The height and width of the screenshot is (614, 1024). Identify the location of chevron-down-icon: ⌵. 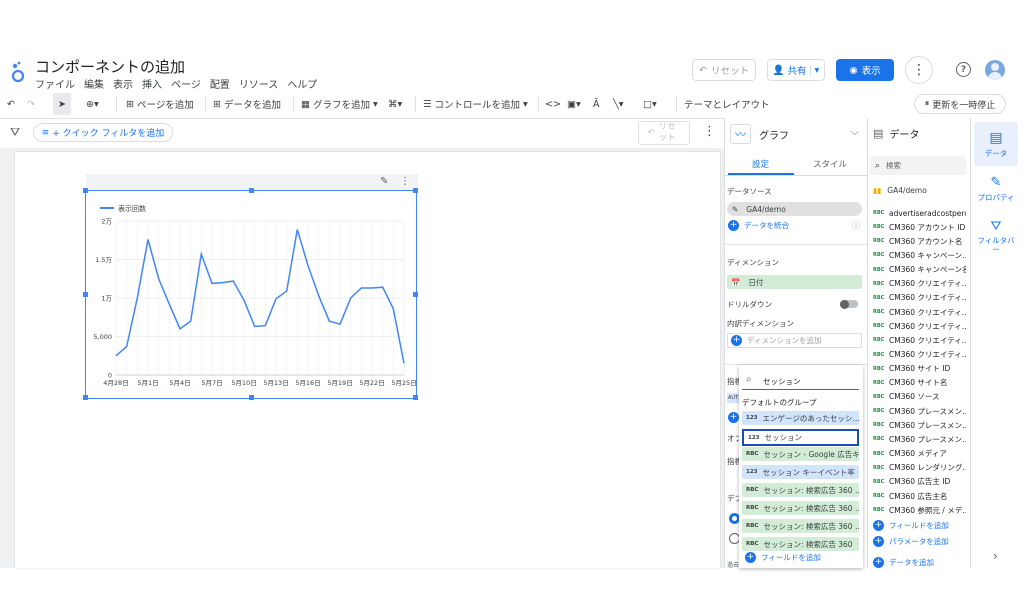
(855, 132).